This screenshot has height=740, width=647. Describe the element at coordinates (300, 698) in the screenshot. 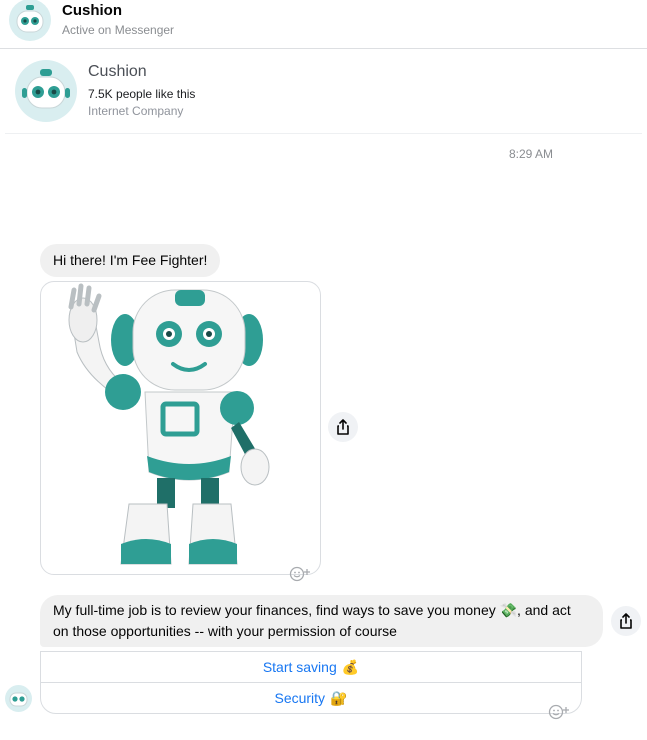

I see `quick-reply-label: Security` at that location.